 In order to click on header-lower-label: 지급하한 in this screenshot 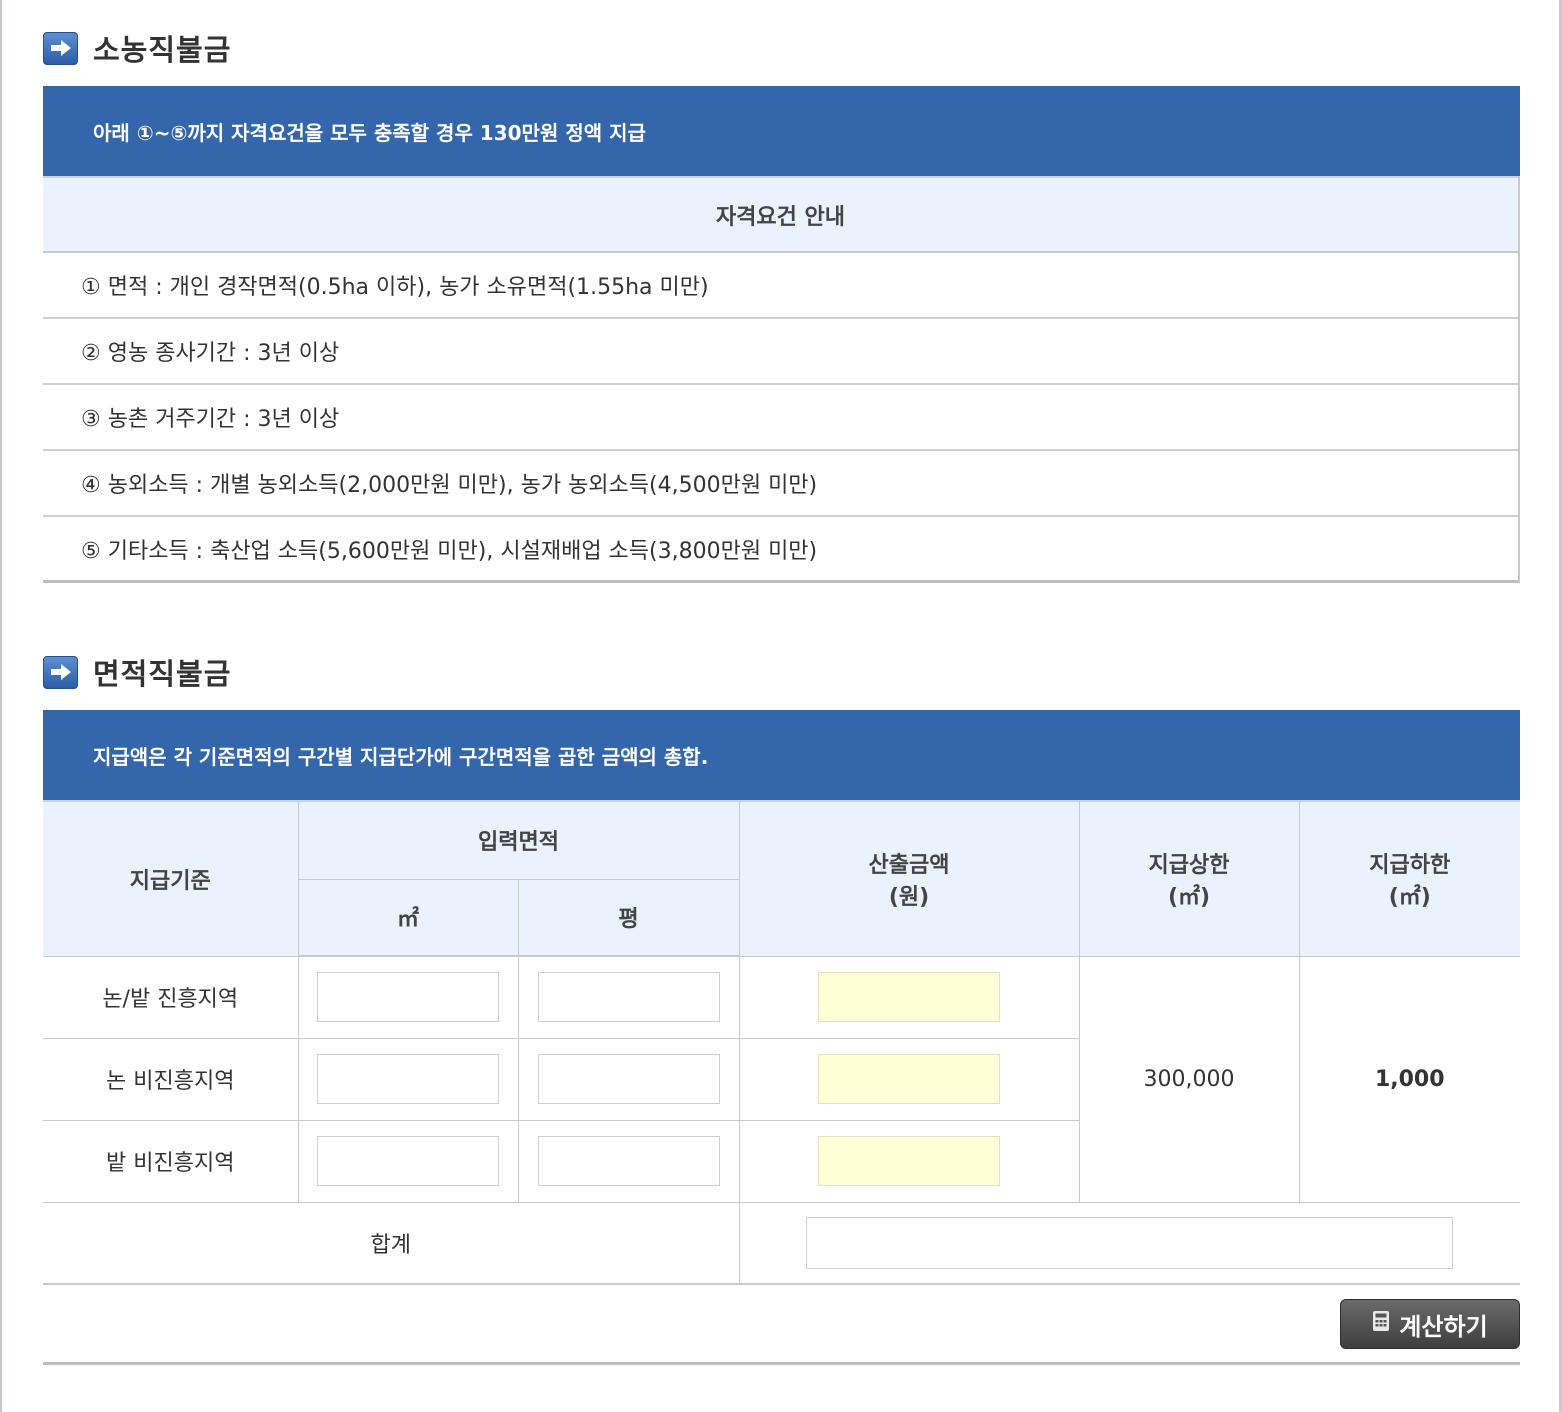, I will do `click(1410, 865)`.